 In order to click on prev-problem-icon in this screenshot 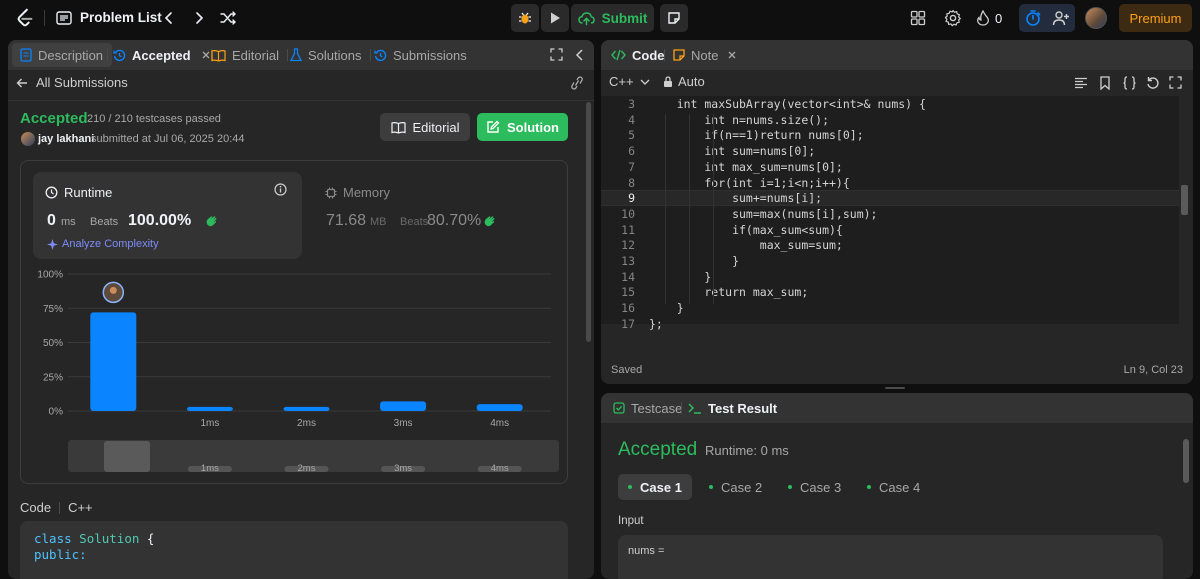, I will do `click(169, 18)`.